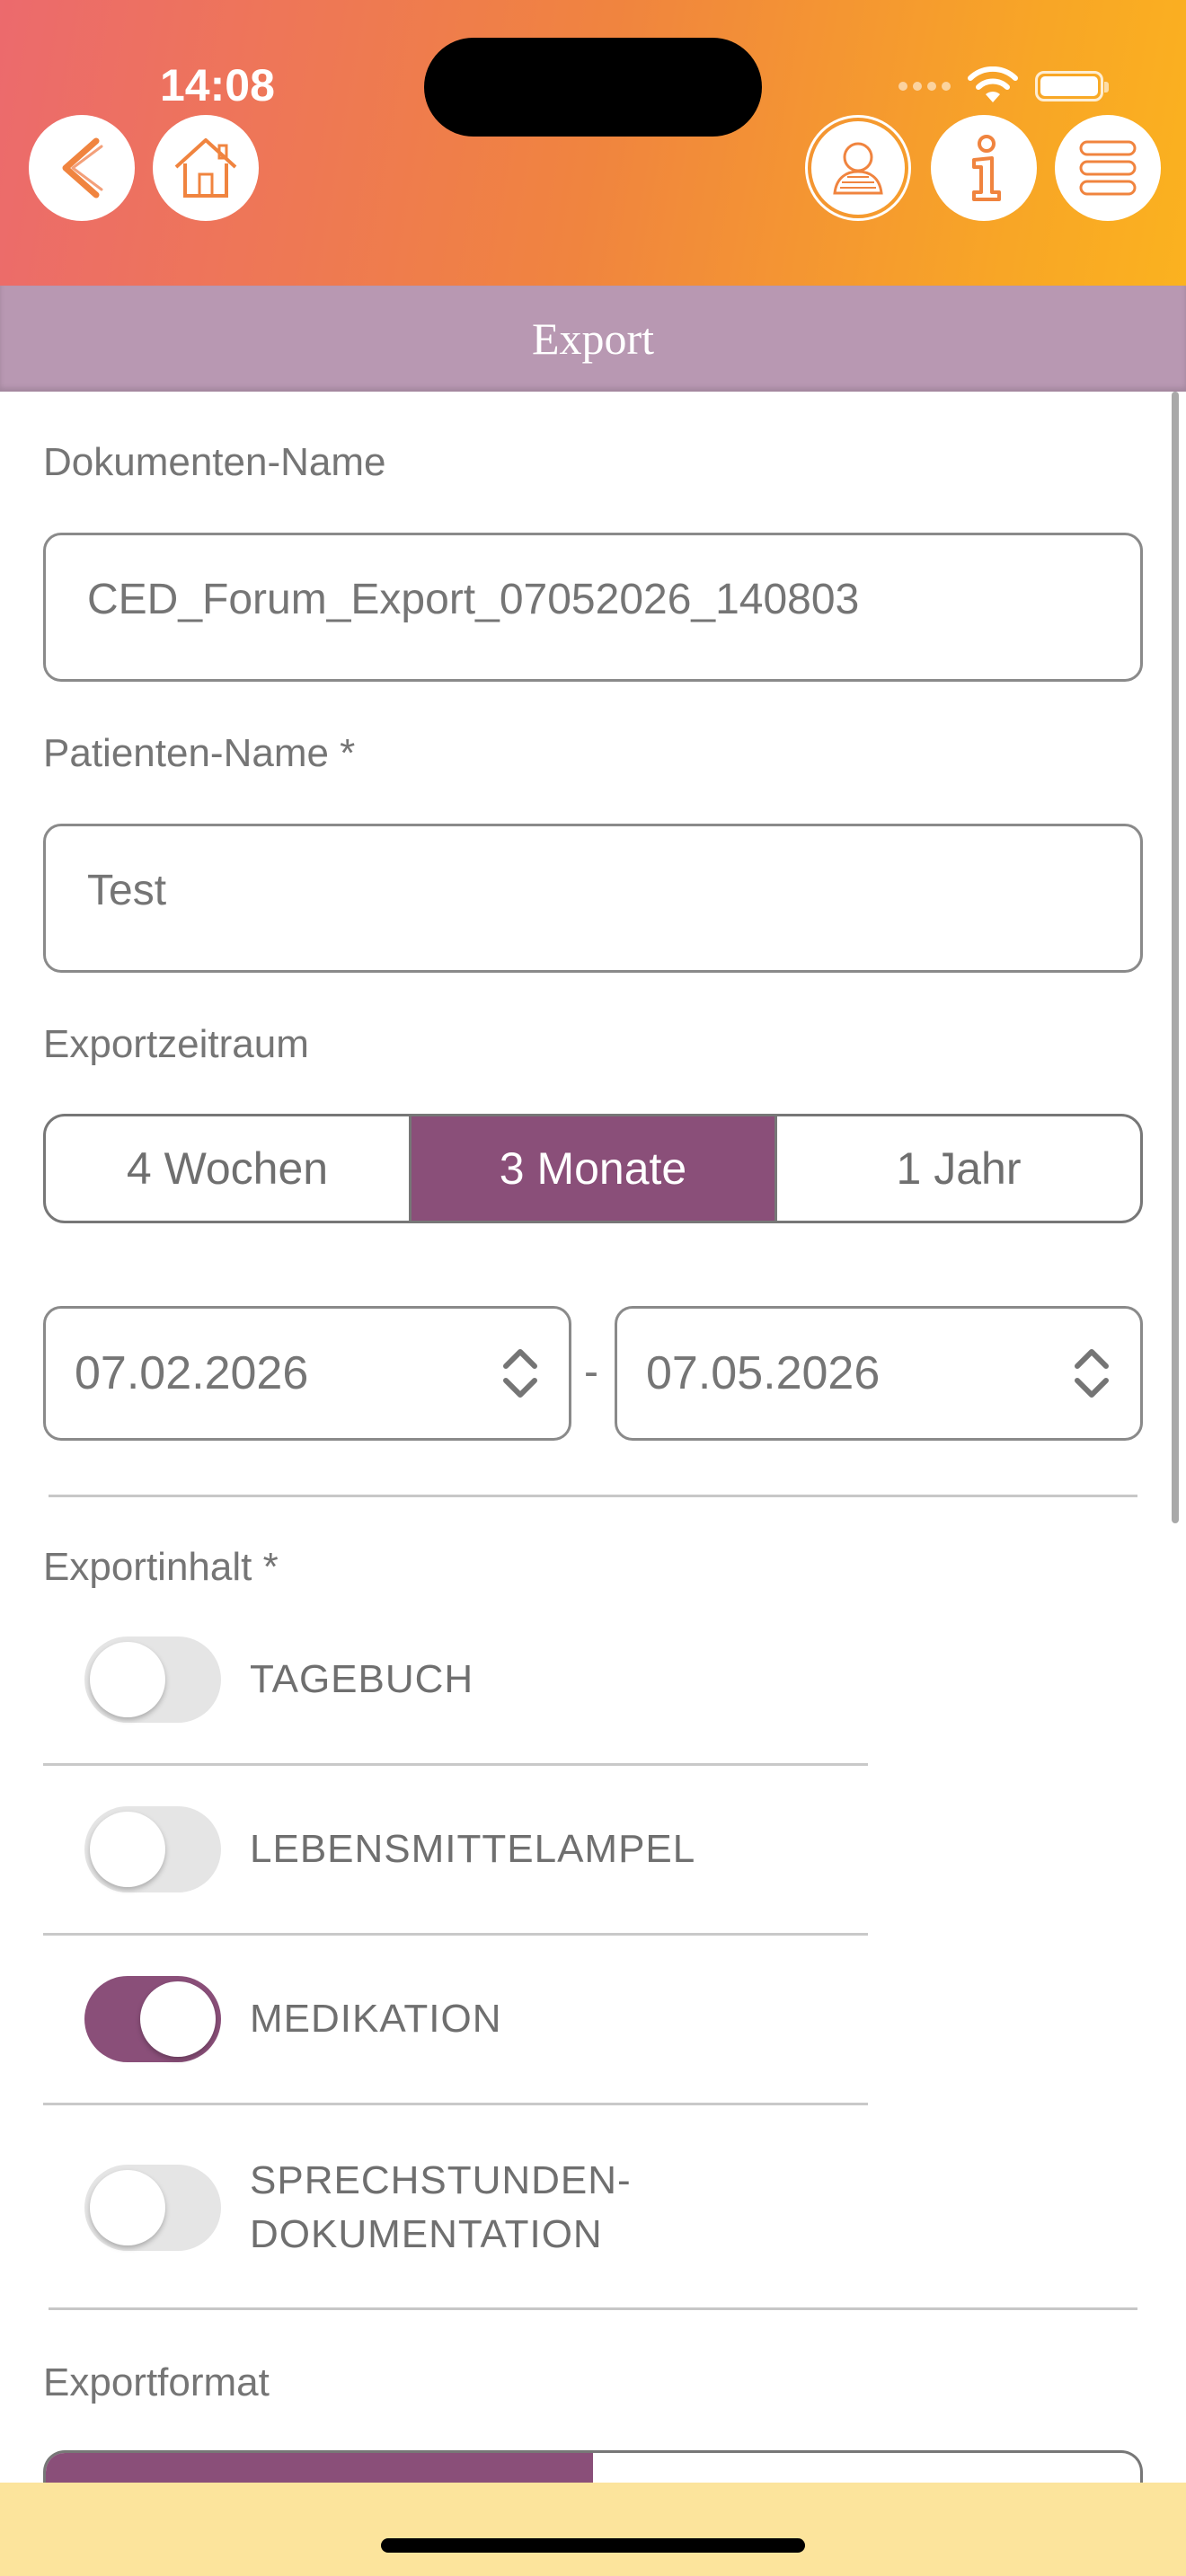  I want to click on period-option-1-year: 1 Jahr, so click(958, 1168).